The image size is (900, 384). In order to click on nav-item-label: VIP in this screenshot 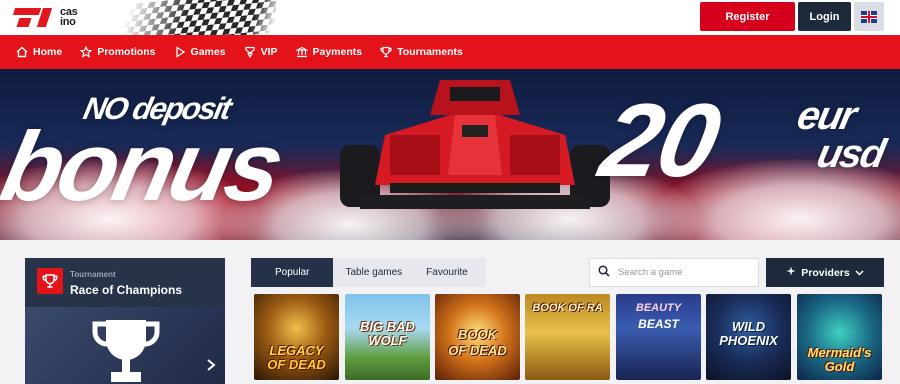, I will do `click(269, 52)`.